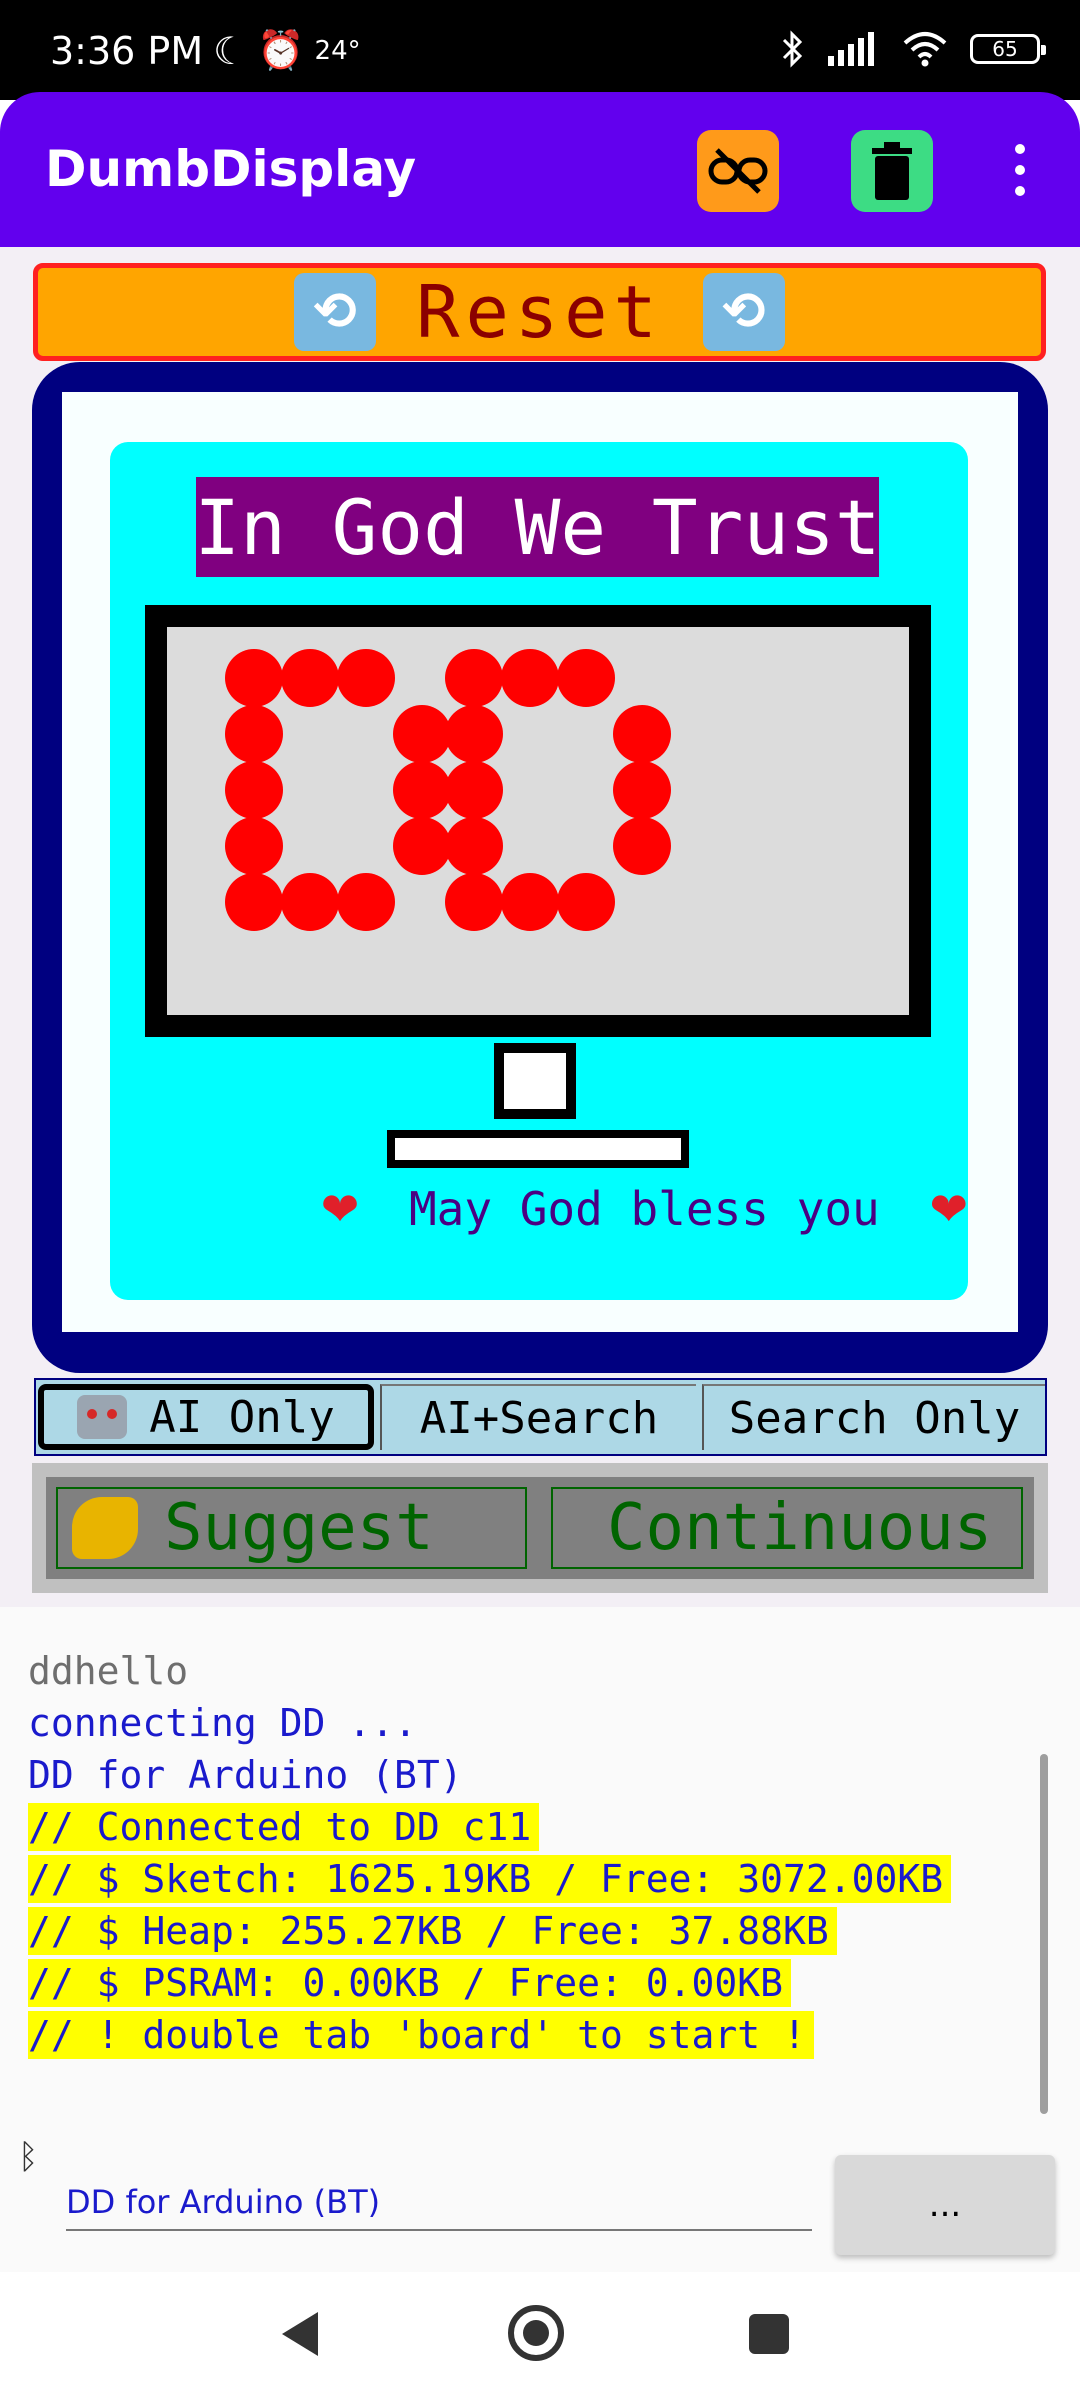 The image size is (1080, 2400). Describe the element at coordinates (284, 1827) in the screenshot. I see `log-line: // Connected to DD c11` at that location.